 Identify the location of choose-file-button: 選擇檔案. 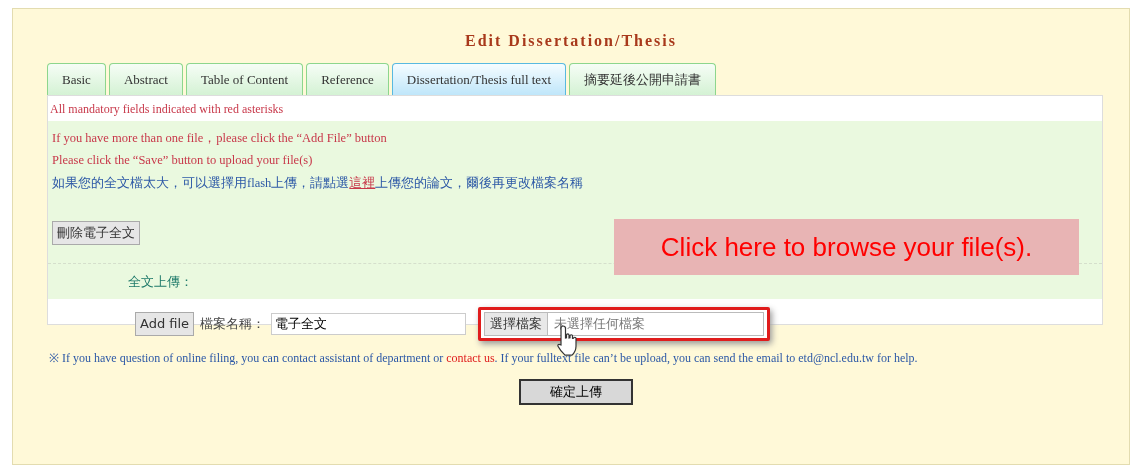
(517, 324).